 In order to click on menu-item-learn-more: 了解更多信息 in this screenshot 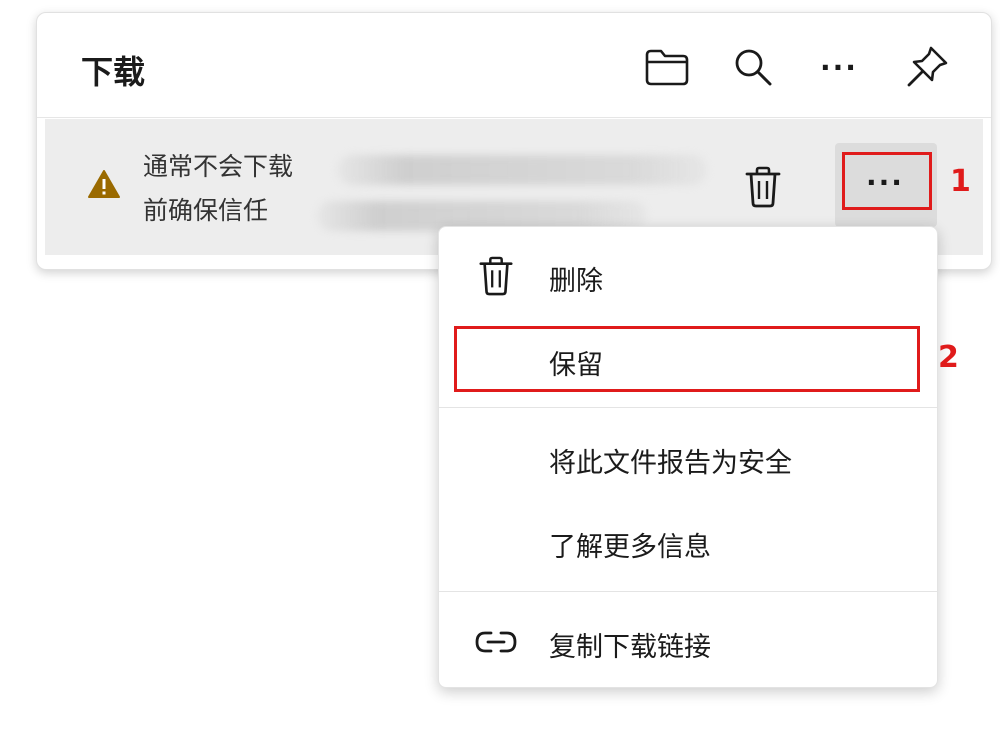, I will do `click(688, 543)`.